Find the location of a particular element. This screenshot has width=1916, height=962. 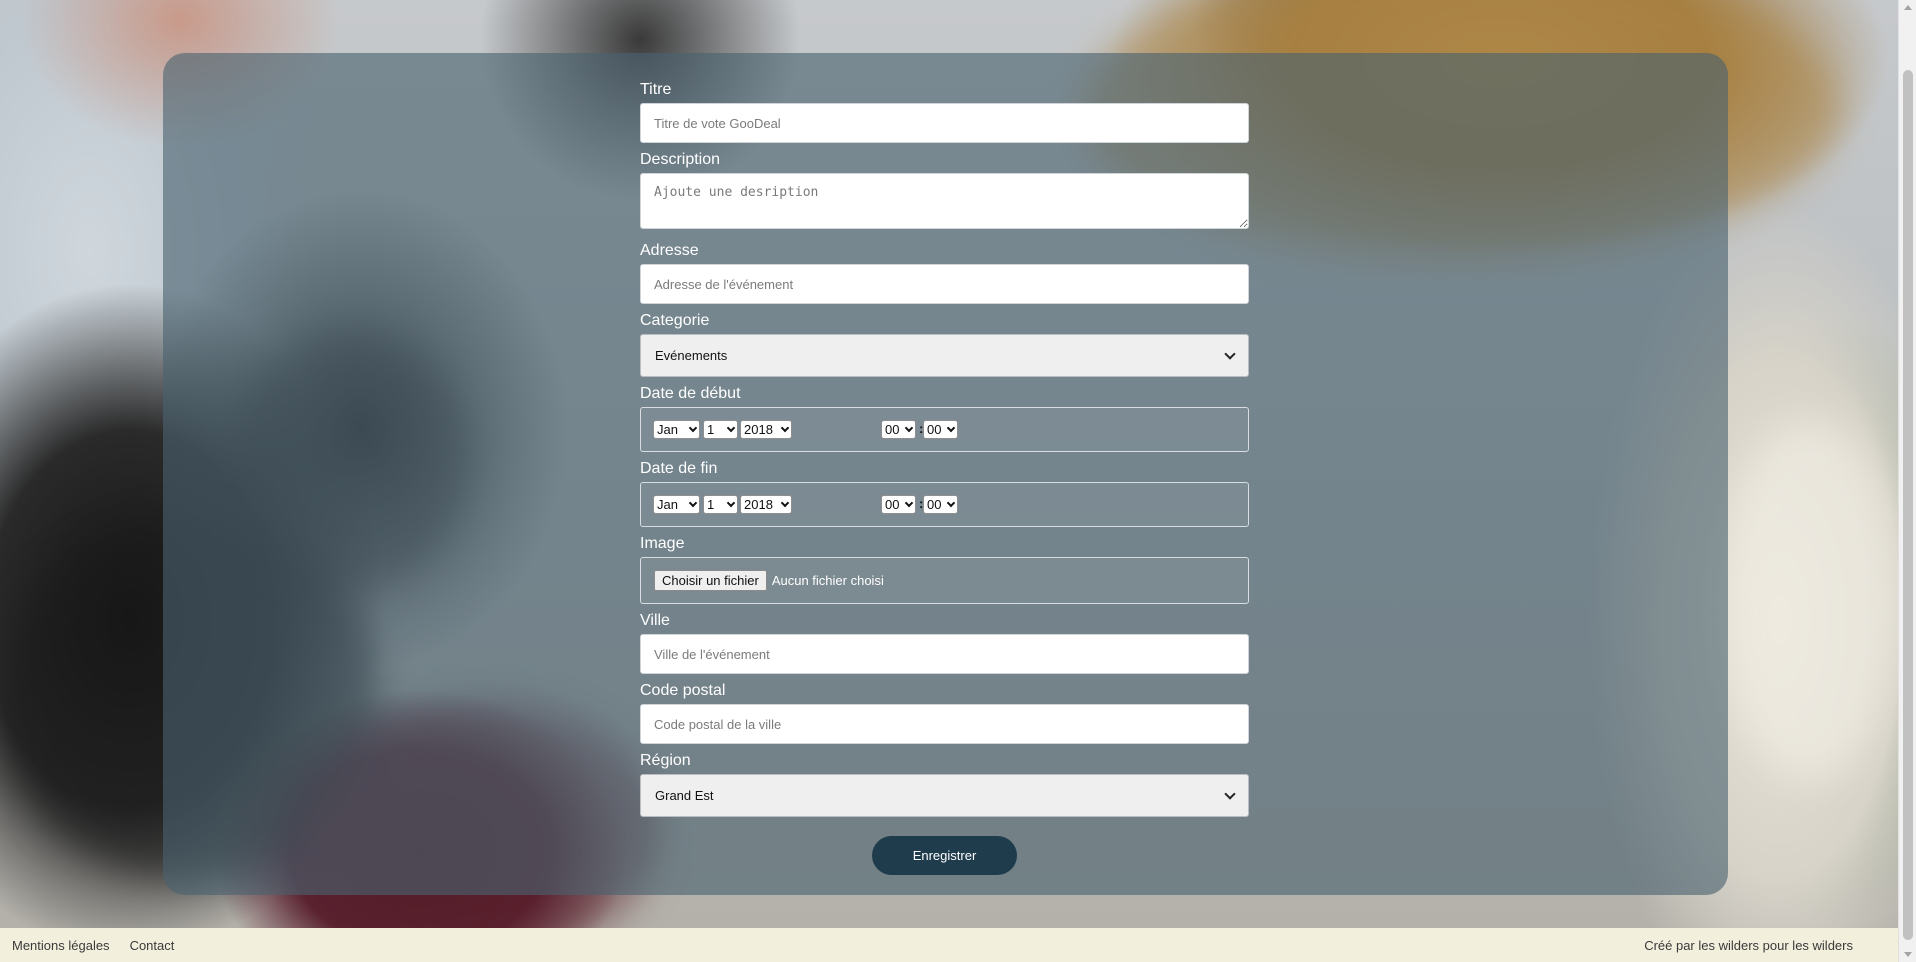

scroll-down-icon is located at coordinates (1908, 954).